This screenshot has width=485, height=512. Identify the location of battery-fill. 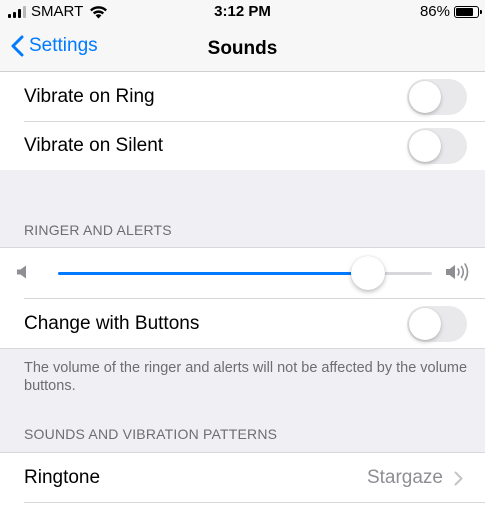
(465, 11).